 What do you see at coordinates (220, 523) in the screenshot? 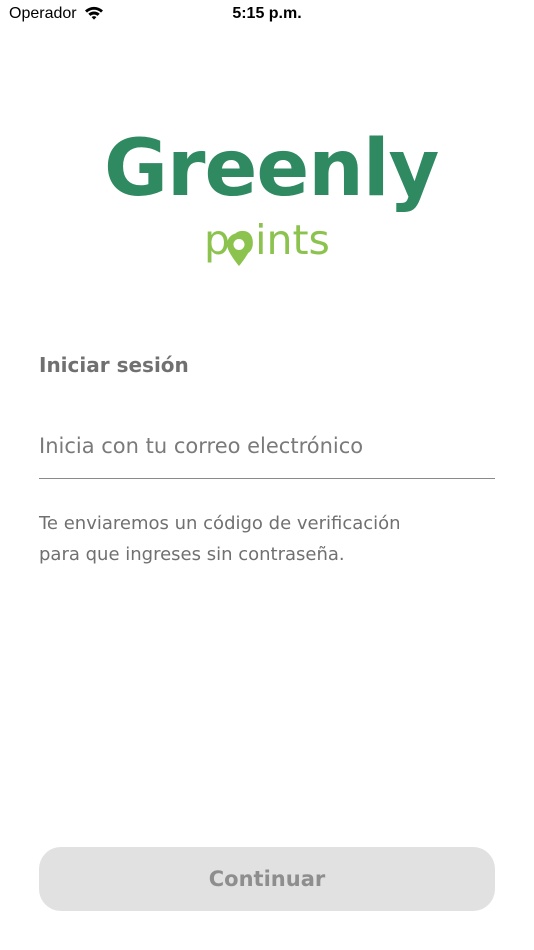
I see `helper-text-line: Te enviaremos un código de verificación` at bounding box center [220, 523].